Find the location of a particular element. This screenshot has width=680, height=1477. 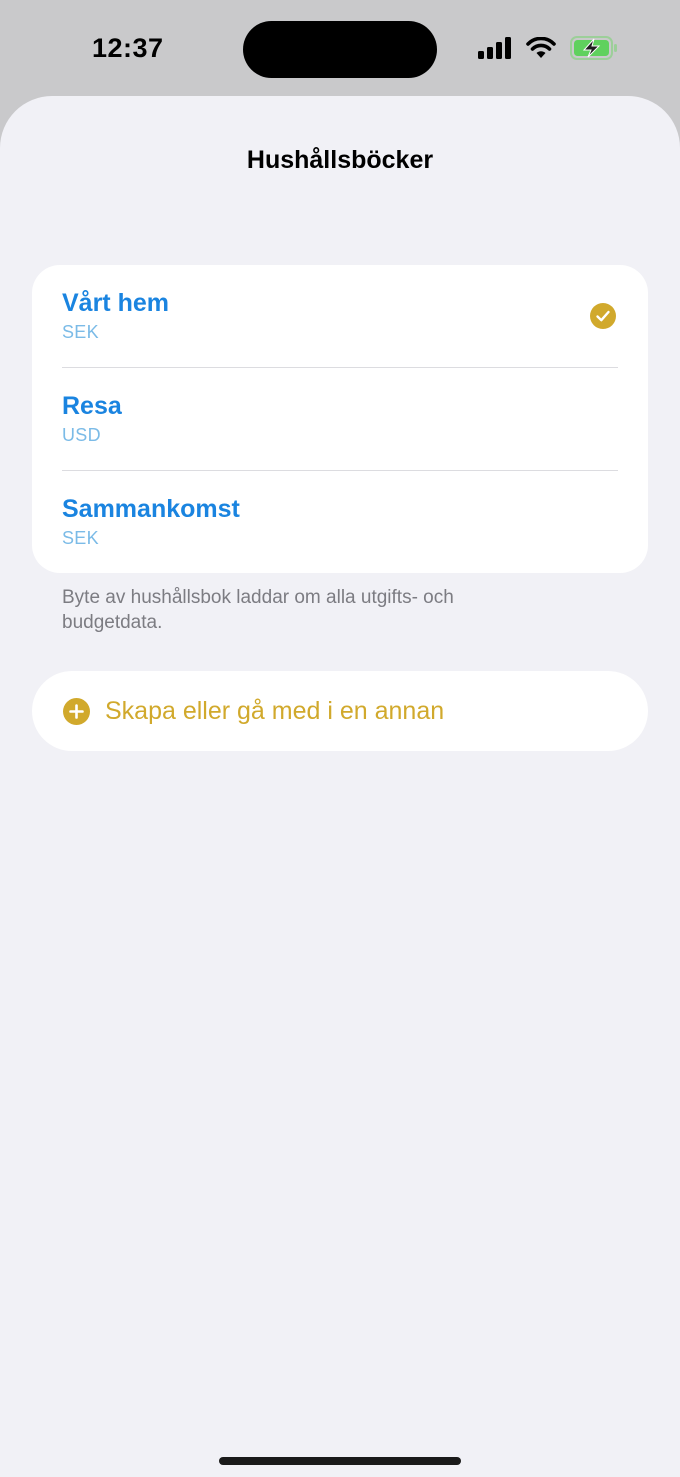

create-or-join-button: Skapa eller gå med i en annan is located at coordinates (340, 711).